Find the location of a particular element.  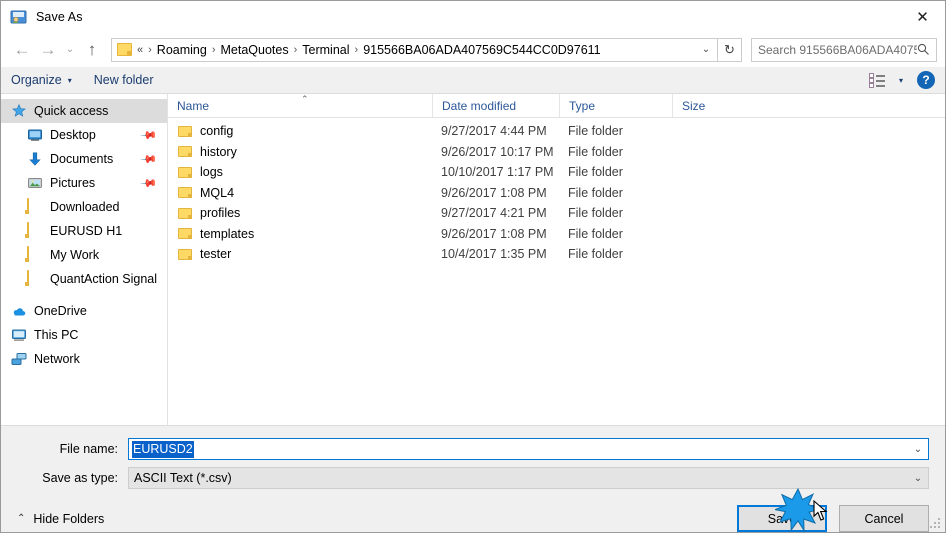

network-icon is located at coordinates (19, 359).